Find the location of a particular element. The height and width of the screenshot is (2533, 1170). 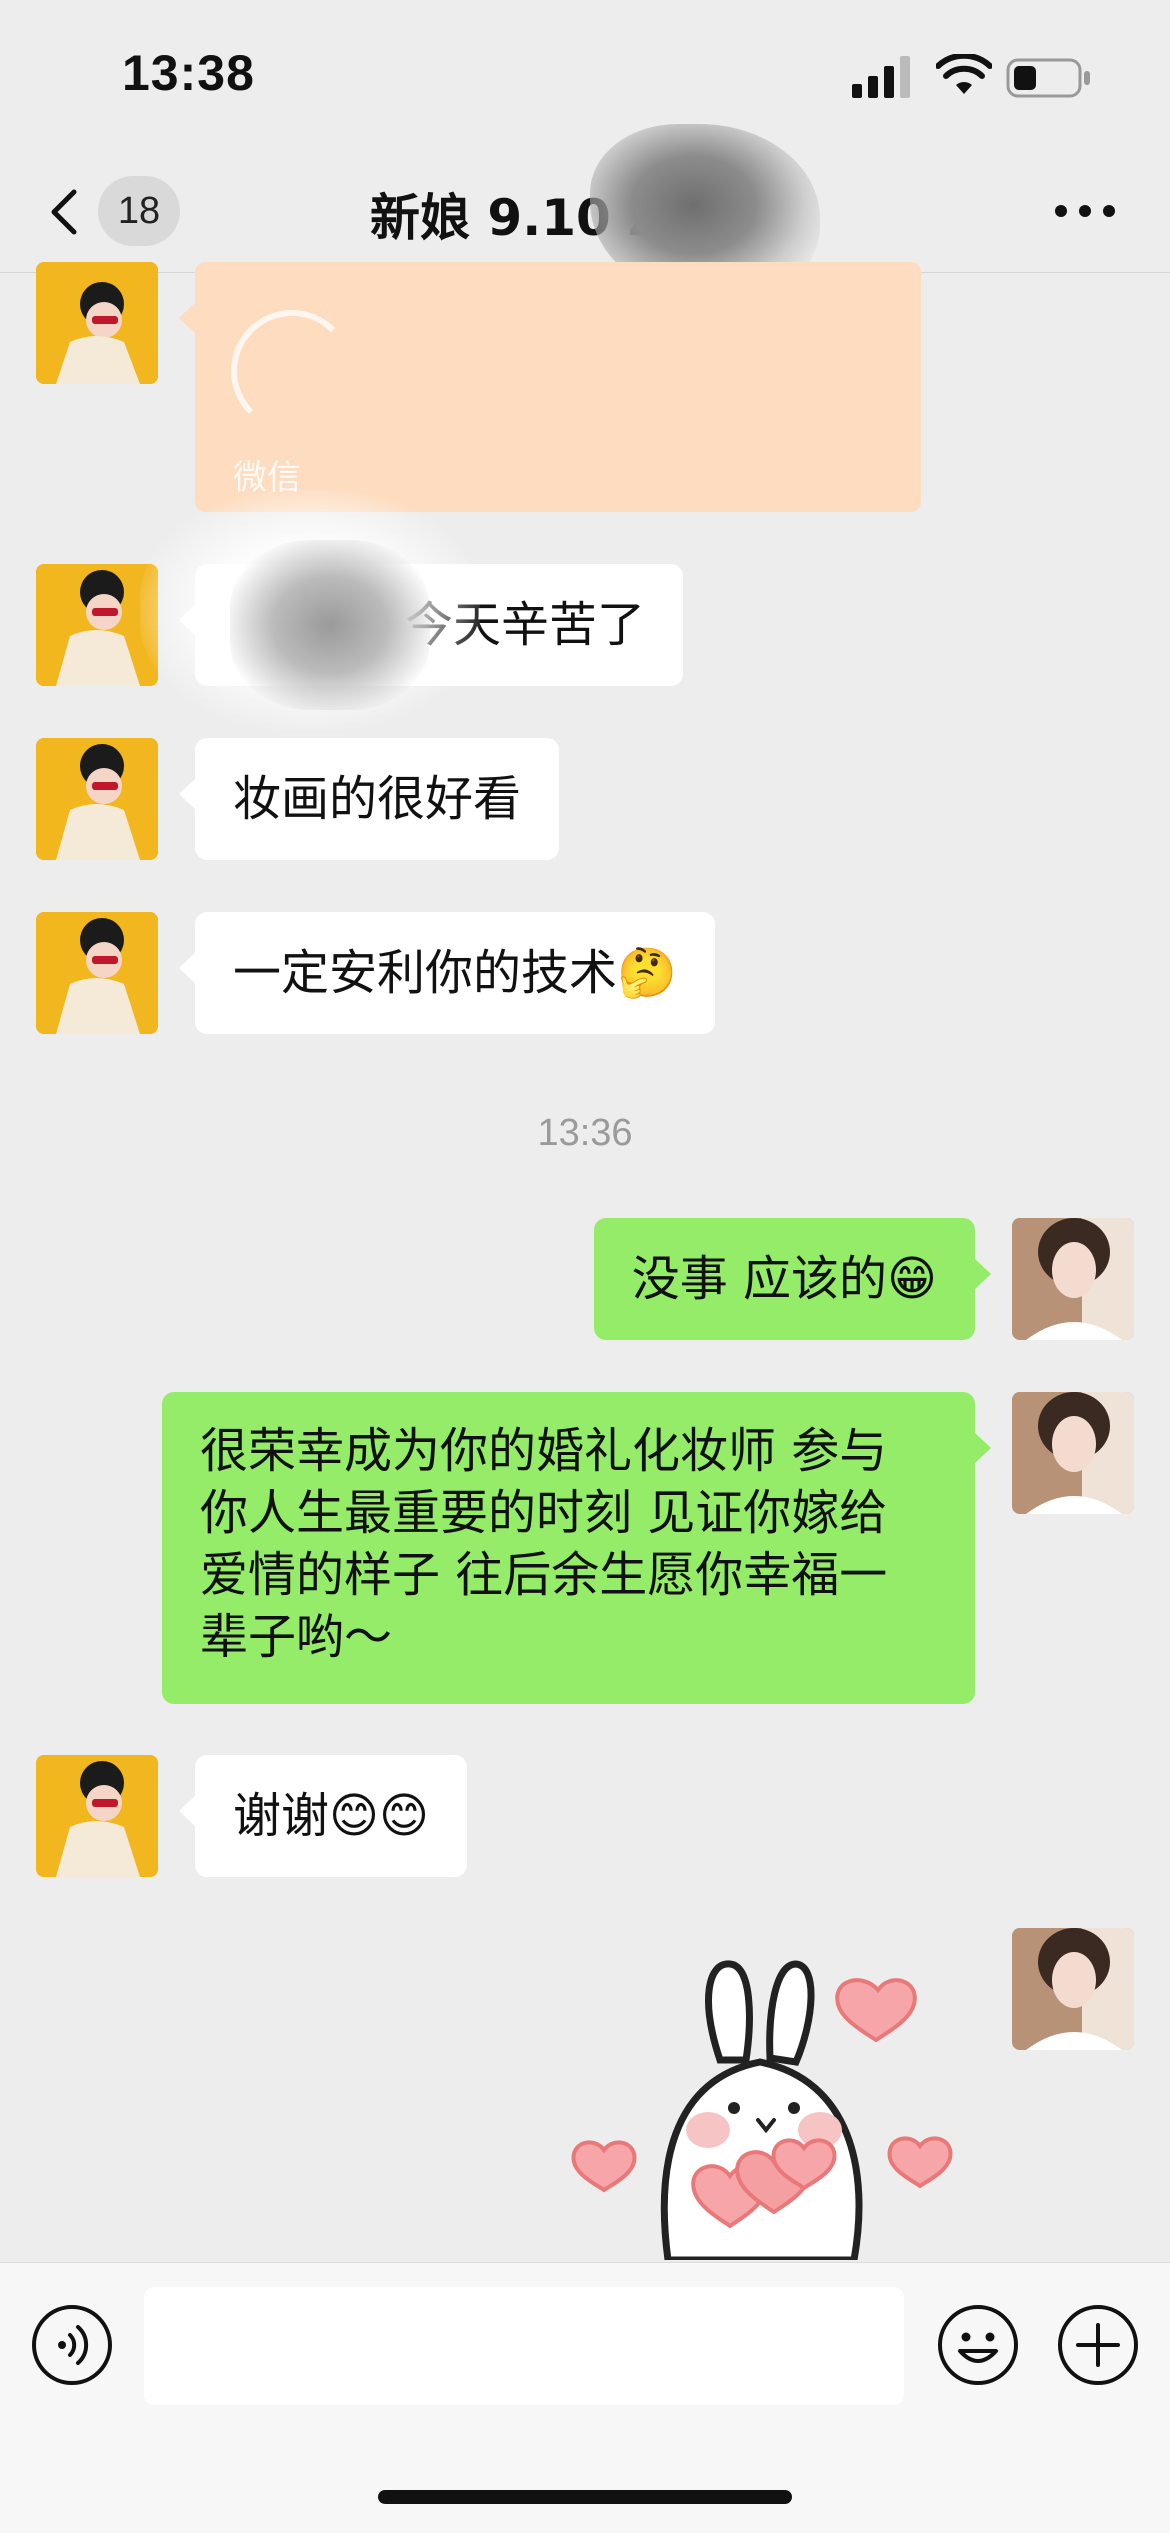

status-time: 13:38 is located at coordinates (188, 73).